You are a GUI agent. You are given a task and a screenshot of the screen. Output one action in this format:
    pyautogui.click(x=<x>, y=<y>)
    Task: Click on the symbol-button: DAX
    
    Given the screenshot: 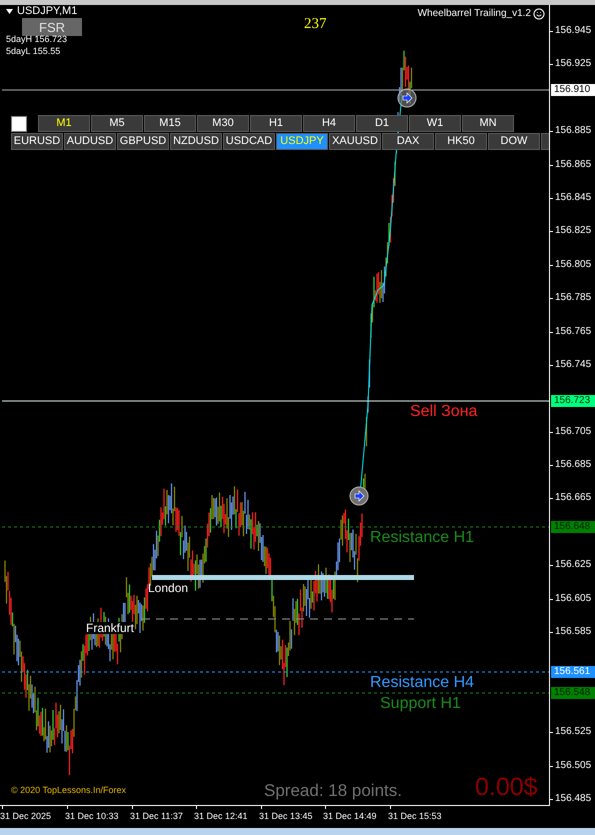 What is the action you would take?
    pyautogui.click(x=408, y=141)
    